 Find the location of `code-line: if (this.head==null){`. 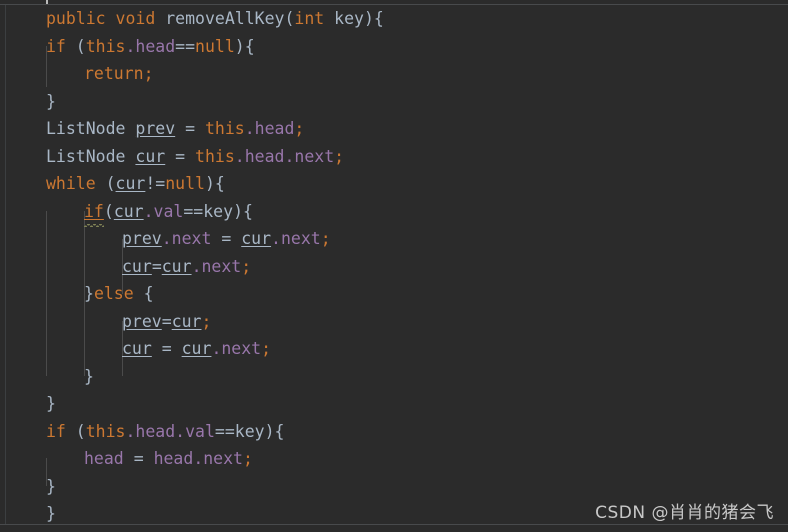

code-line: if (this.head==null){ is located at coordinates (394, 47).